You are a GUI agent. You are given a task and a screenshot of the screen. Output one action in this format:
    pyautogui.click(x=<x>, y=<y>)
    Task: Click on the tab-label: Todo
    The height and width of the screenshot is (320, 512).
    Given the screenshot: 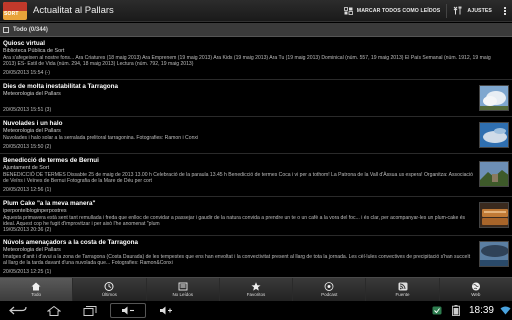 What is the action you would take?
    pyautogui.click(x=36, y=294)
    